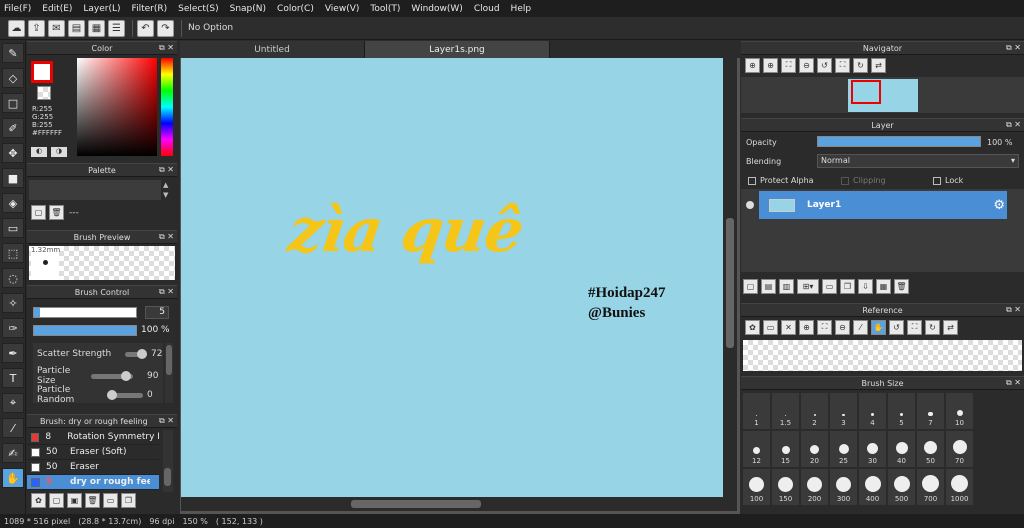  What do you see at coordinates (901, 487) in the screenshot?
I see `brush-size-cell: 500` at bounding box center [901, 487].